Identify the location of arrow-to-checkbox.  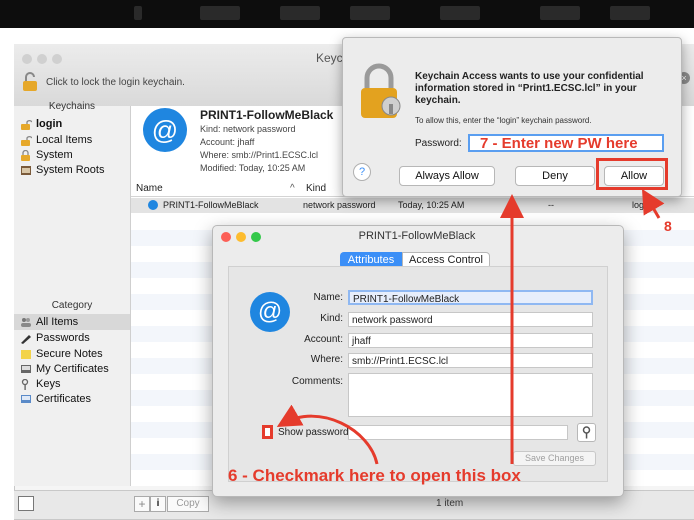
(327, 434).